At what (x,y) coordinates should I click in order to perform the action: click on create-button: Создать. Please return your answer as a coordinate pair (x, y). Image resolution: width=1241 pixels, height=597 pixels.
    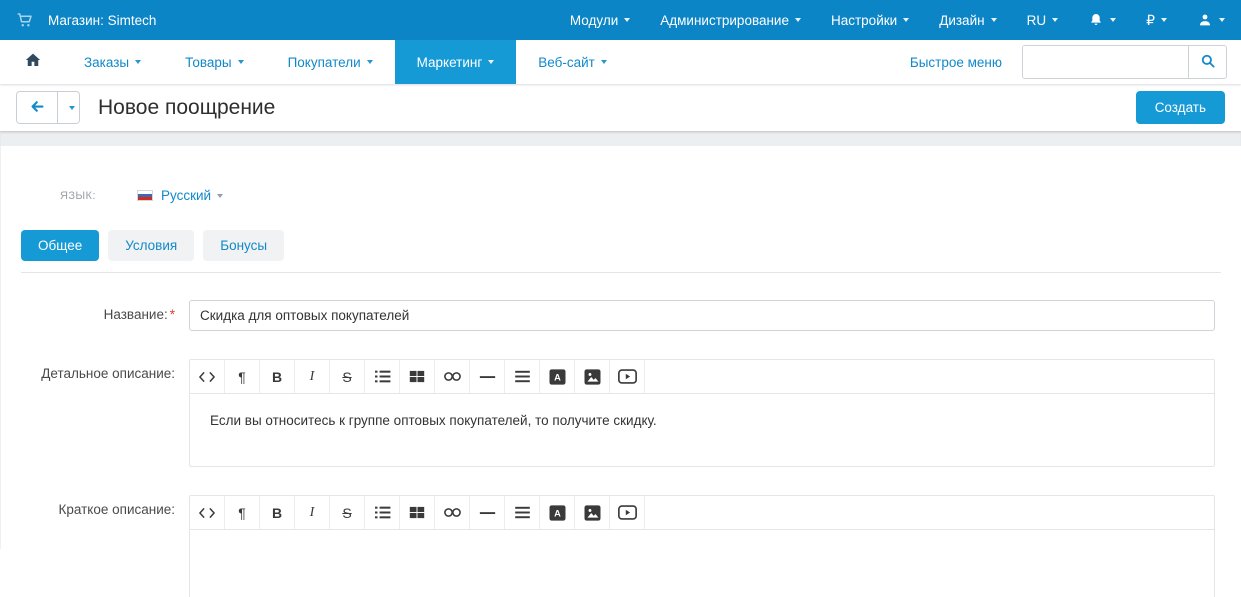
    Looking at the image, I should click on (1180, 107).